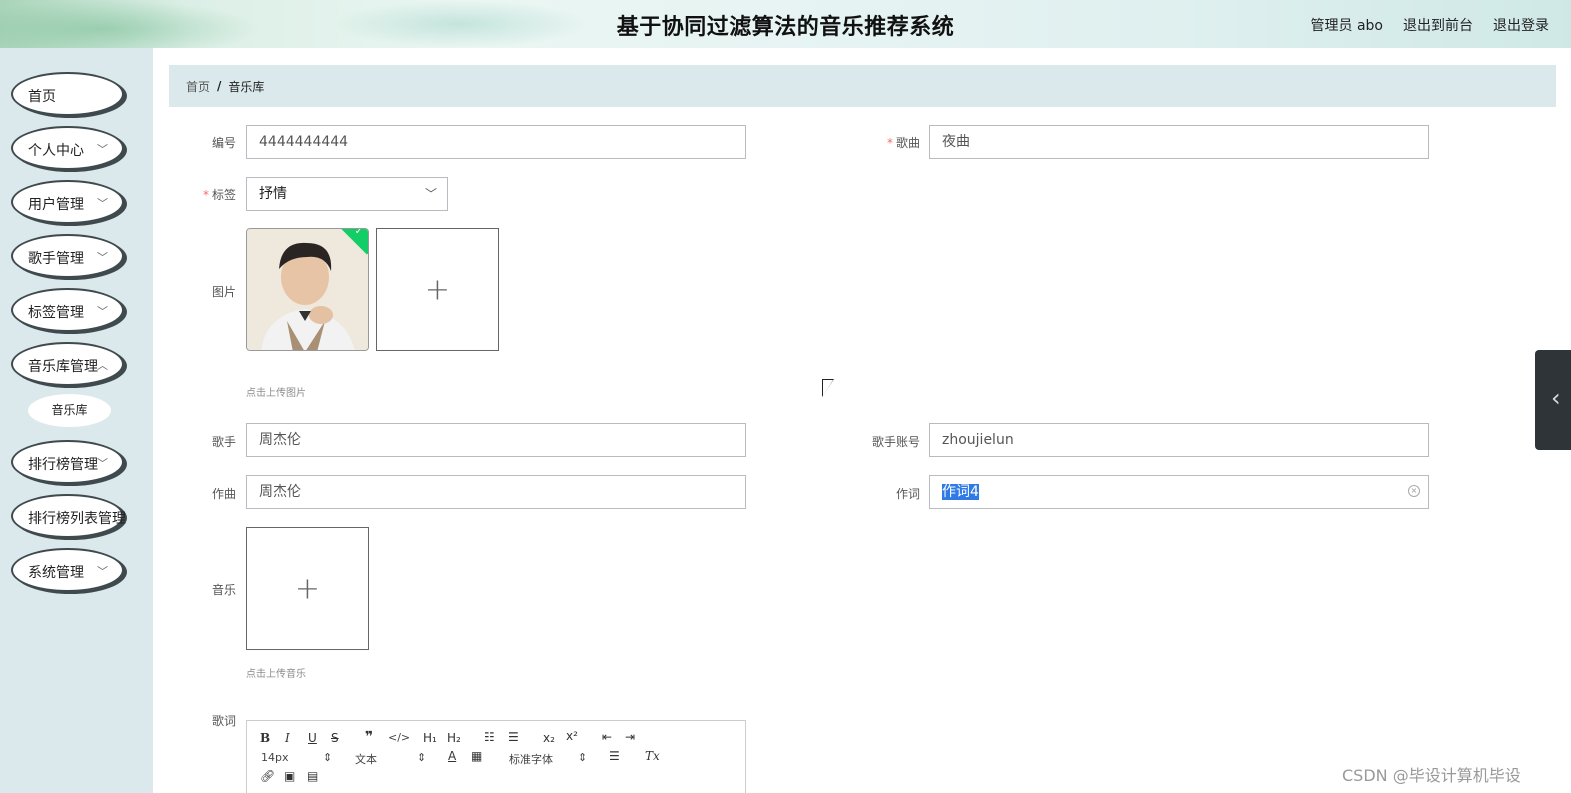  Describe the element at coordinates (614, 756) in the screenshot. I see `align-icon: ☰` at that location.